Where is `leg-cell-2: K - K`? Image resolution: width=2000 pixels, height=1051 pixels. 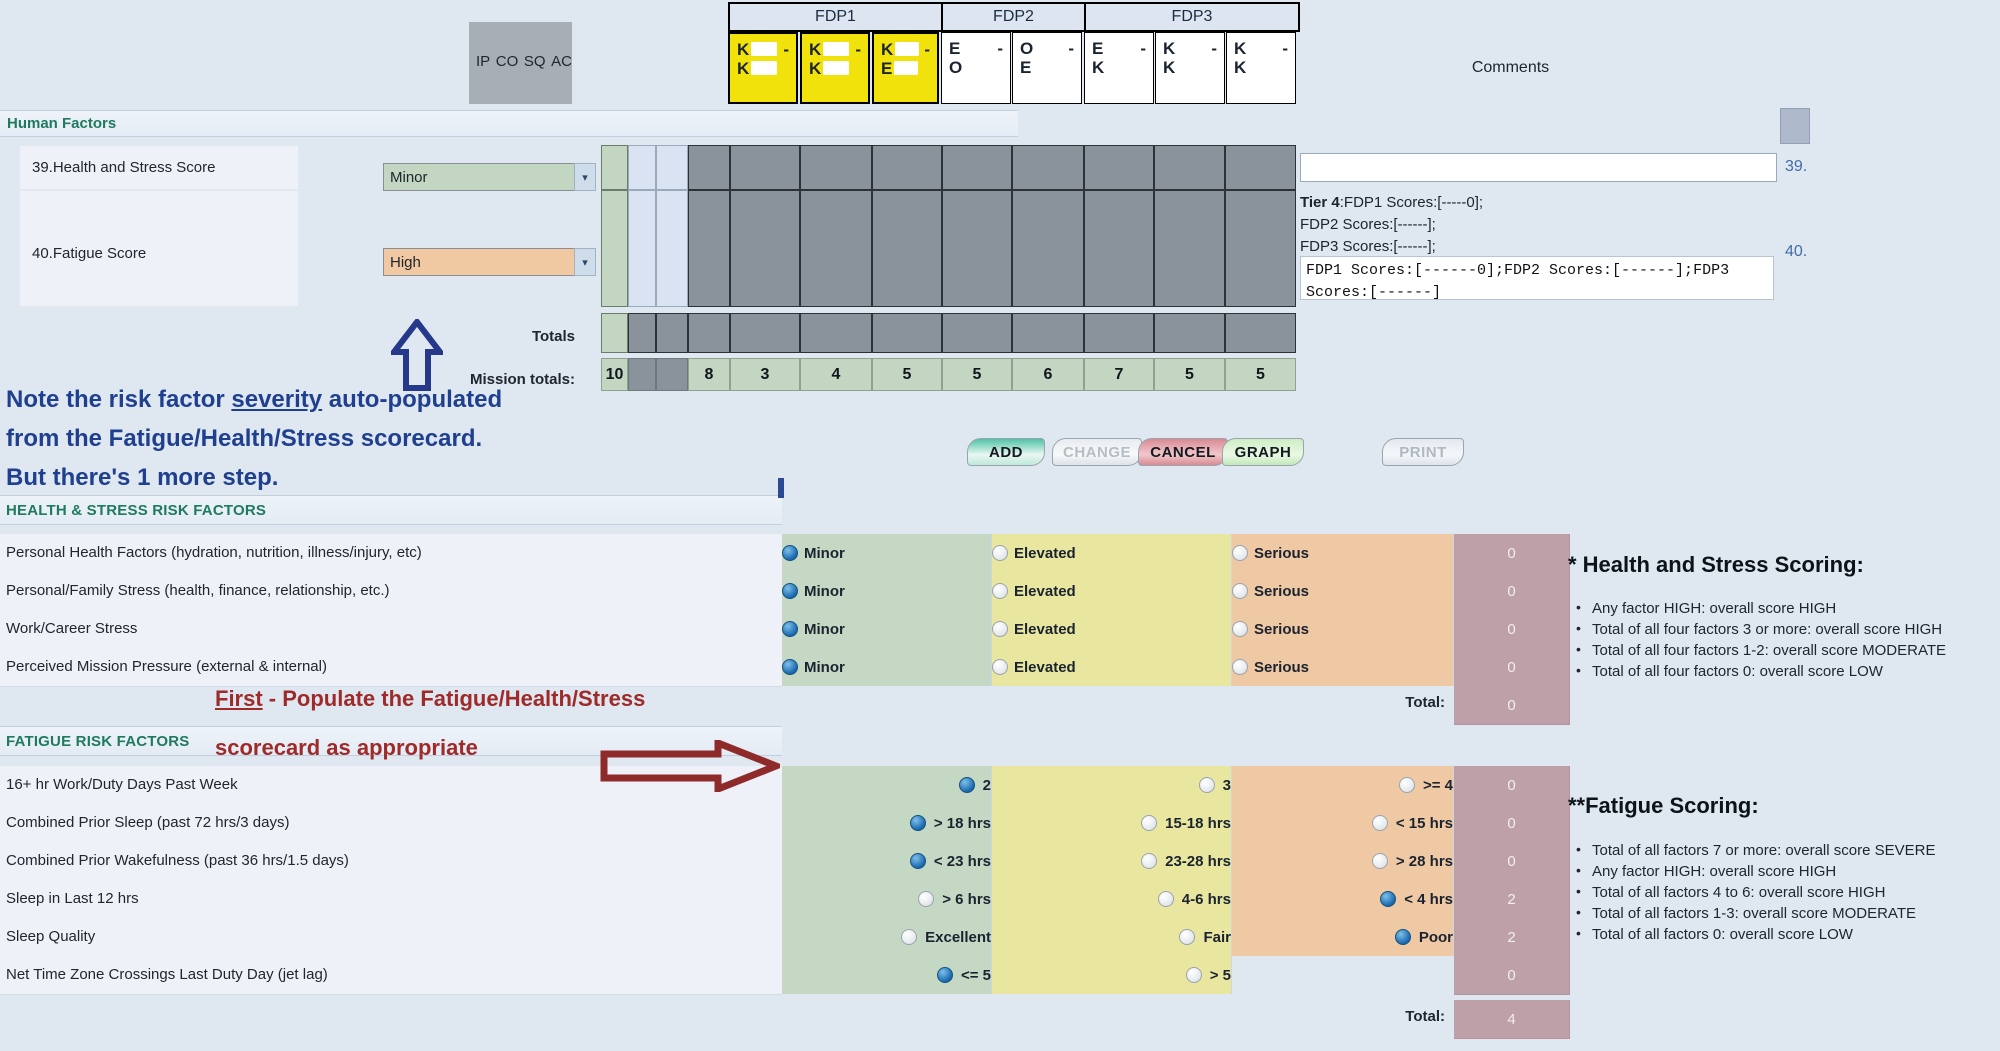 leg-cell-2: K - K is located at coordinates (835, 68).